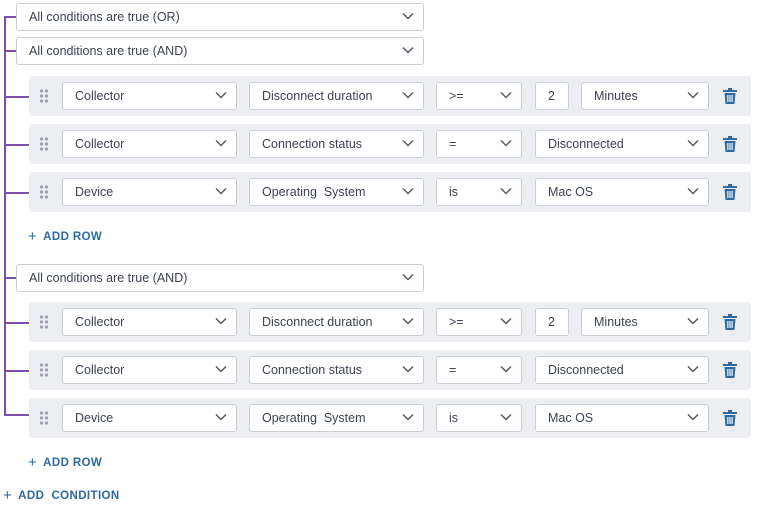 The height and width of the screenshot is (518, 768). I want to click on tree-connector-outer, so click(5, 215).